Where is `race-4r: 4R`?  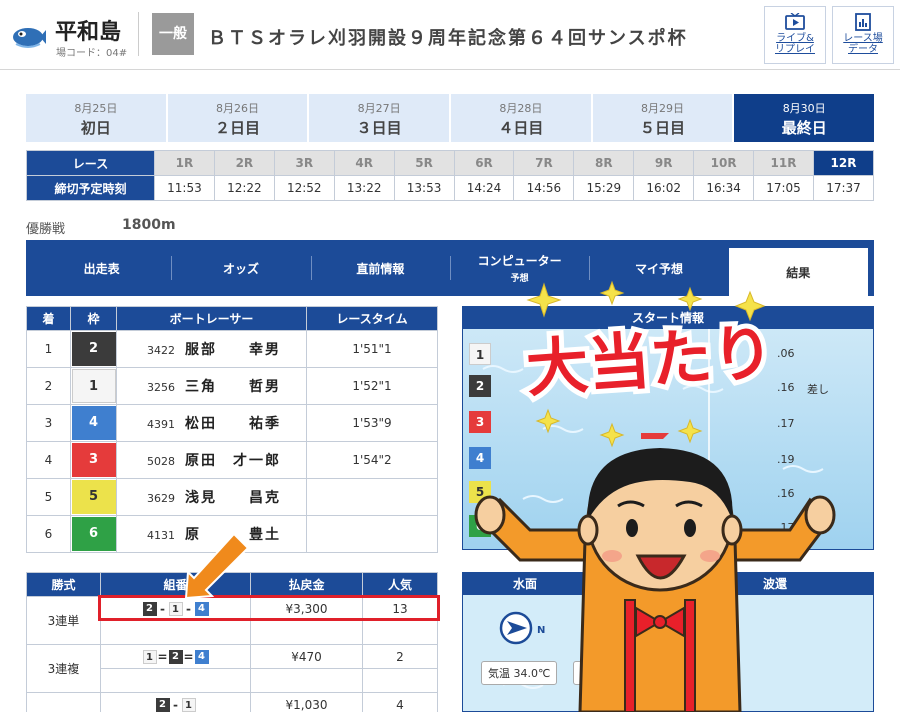 race-4r: 4R is located at coordinates (364, 163).